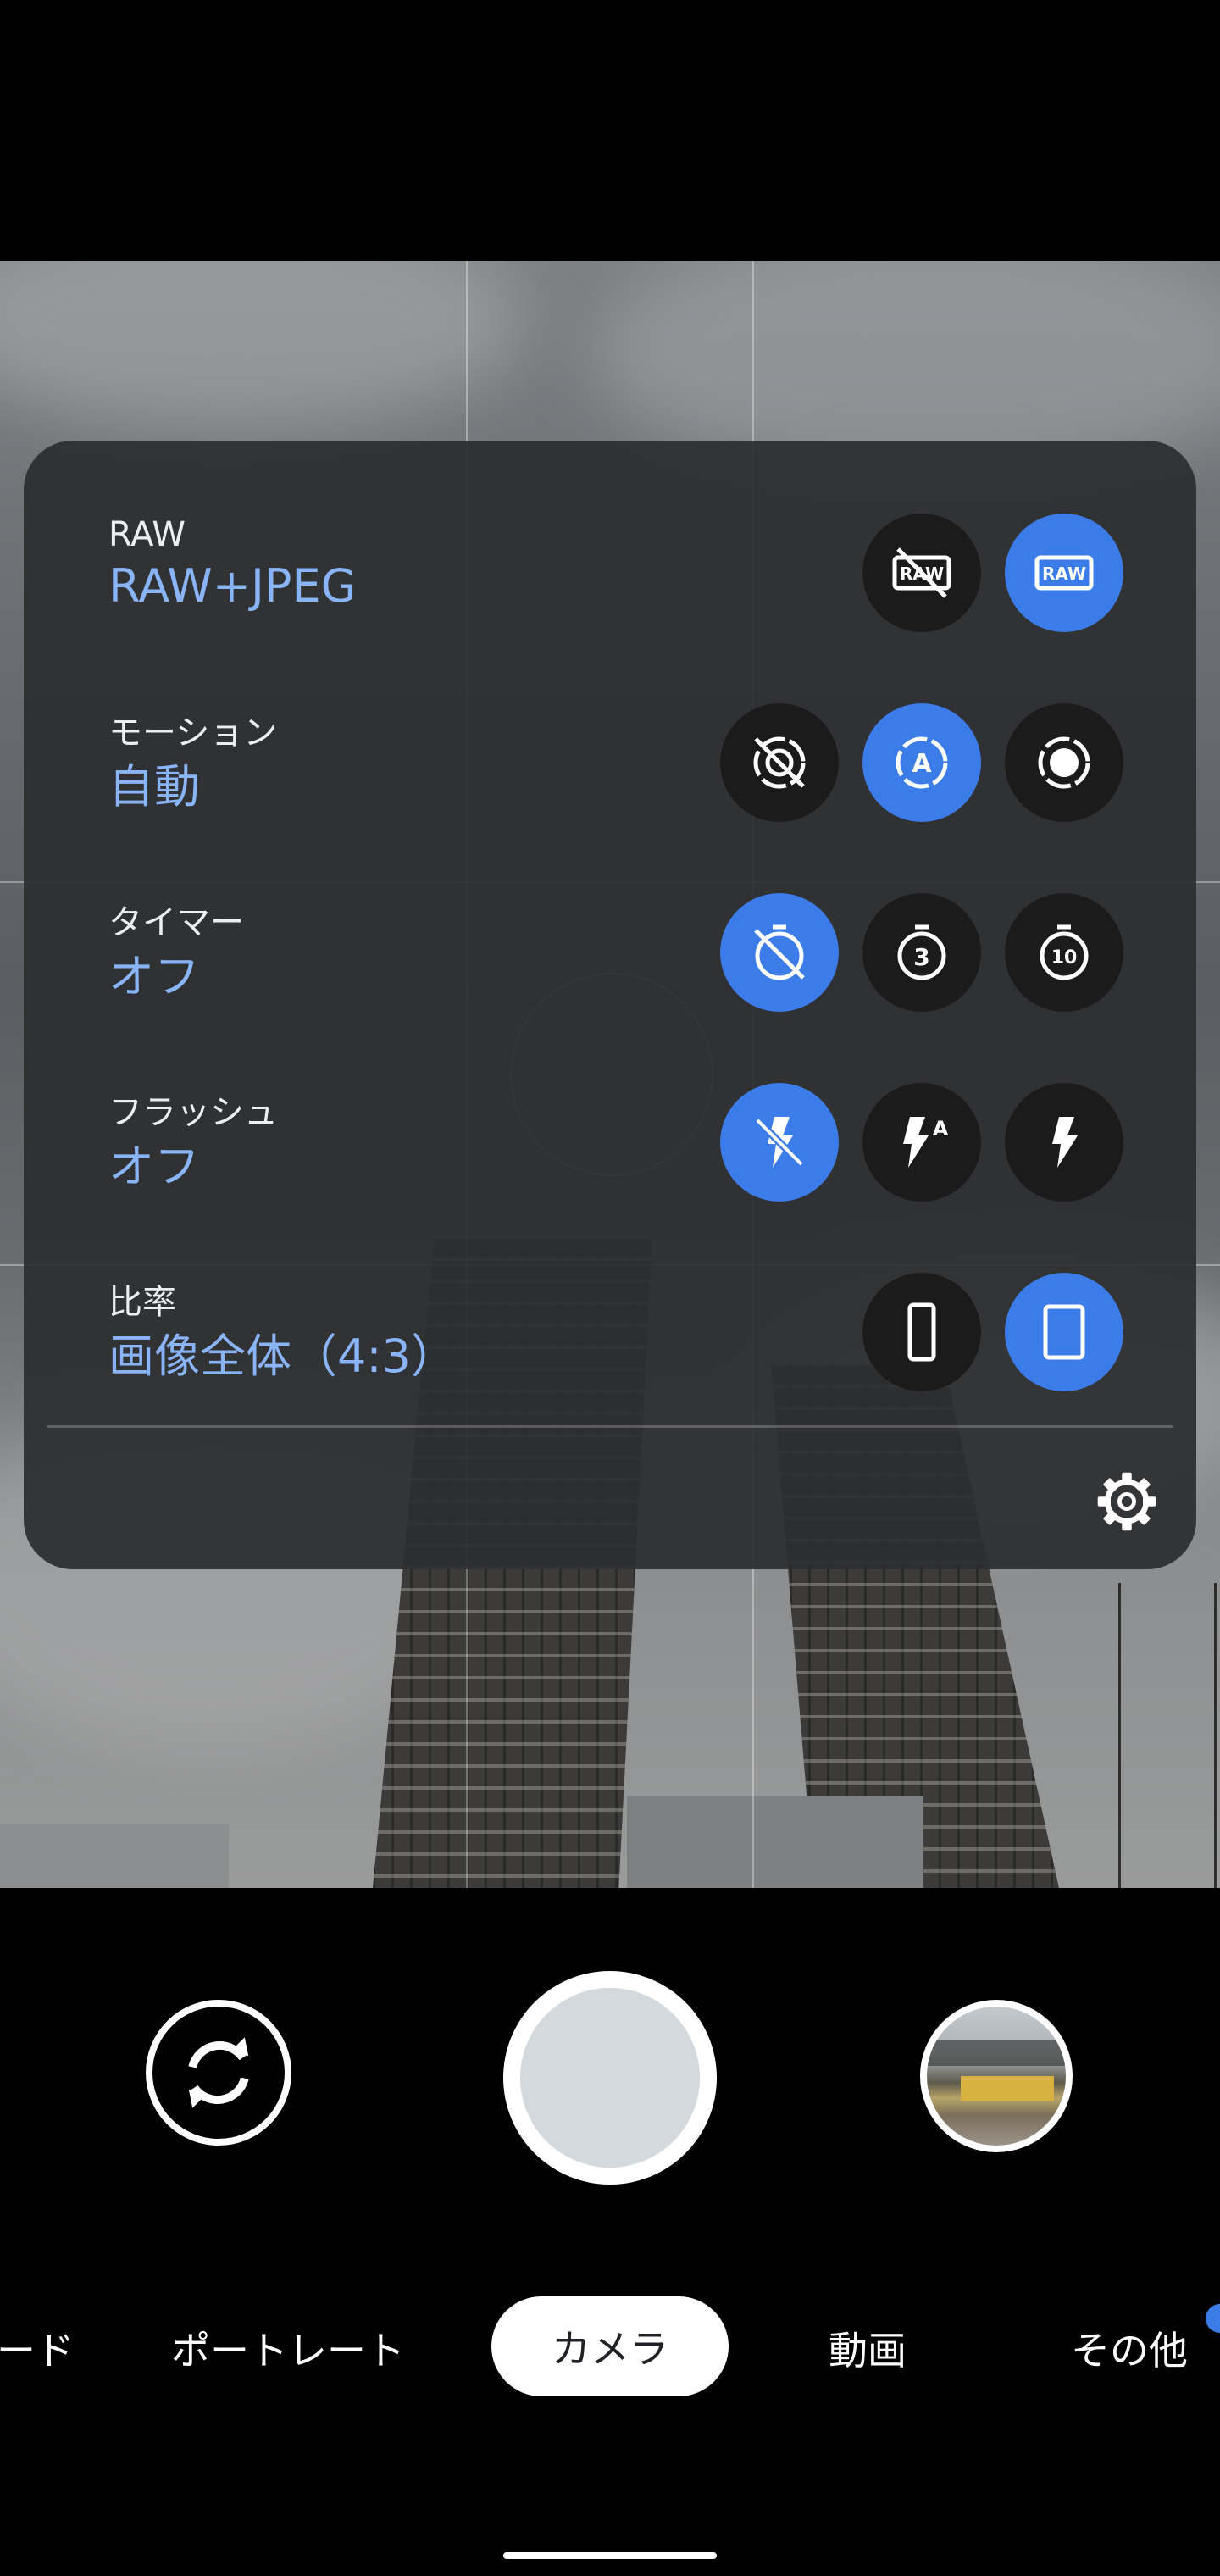 This screenshot has width=1220, height=2576. I want to click on motion-auto-button: A, so click(921, 762).